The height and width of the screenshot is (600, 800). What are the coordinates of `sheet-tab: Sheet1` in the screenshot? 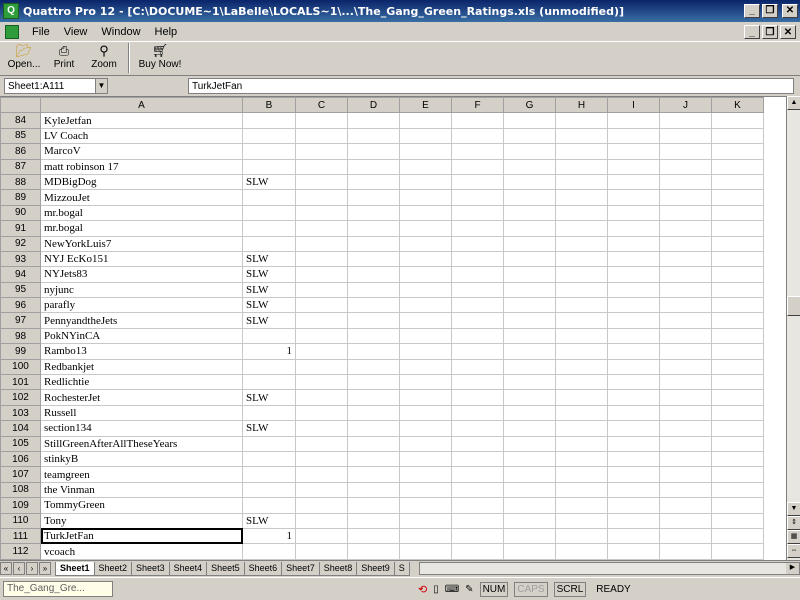 It's located at (75, 568).